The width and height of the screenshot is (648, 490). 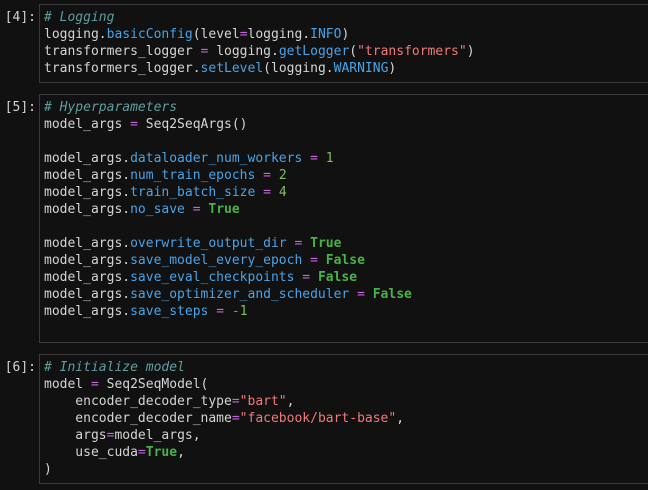 What do you see at coordinates (353, 51) in the screenshot?
I see `code-token: (` at bounding box center [353, 51].